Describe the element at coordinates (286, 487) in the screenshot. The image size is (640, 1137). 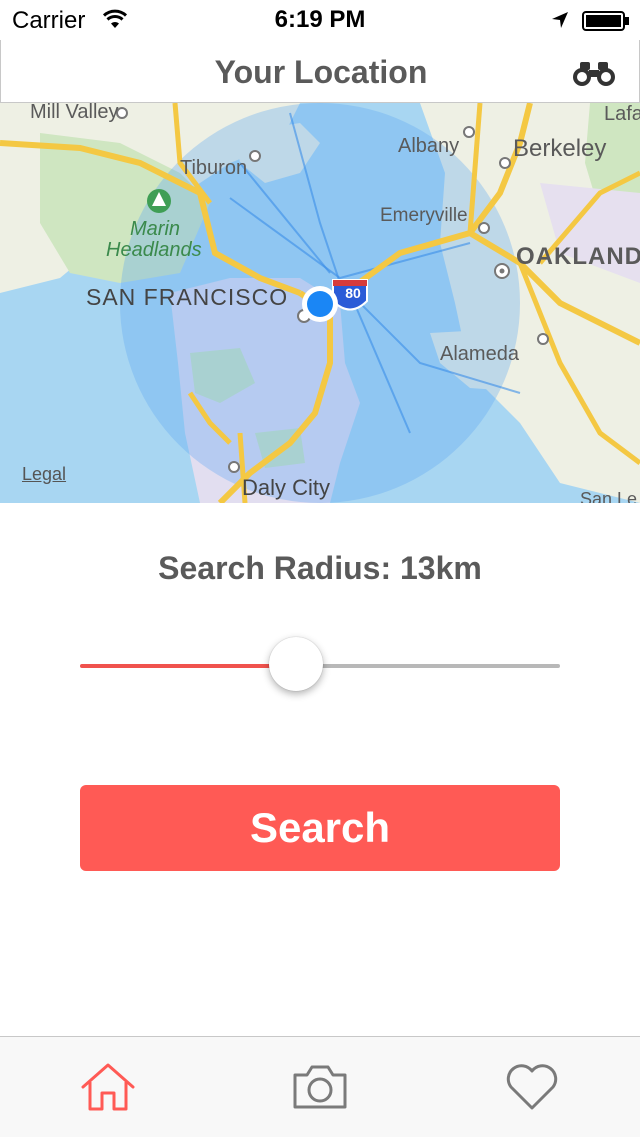
I see `map-label-daly-city: Daly City` at that location.